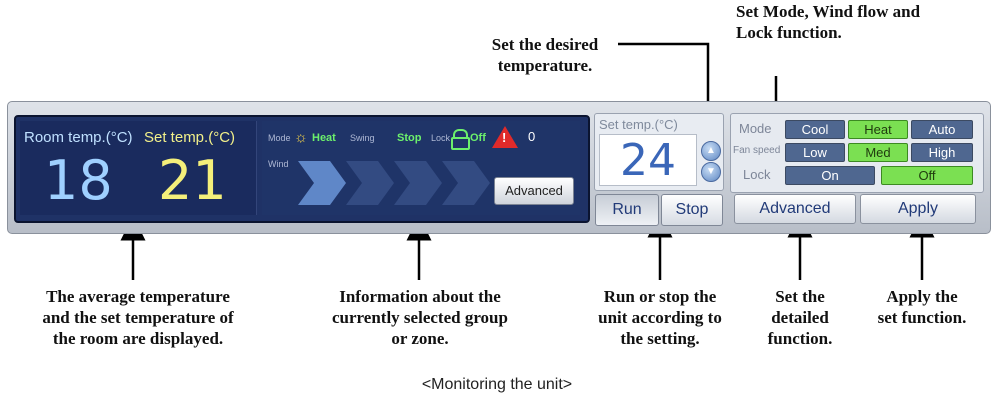 The width and height of the screenshot is (994, 405). Describe the element at coordinates (755, 128) in the screenshot. I see `mode-row-label: Mode` at that location.